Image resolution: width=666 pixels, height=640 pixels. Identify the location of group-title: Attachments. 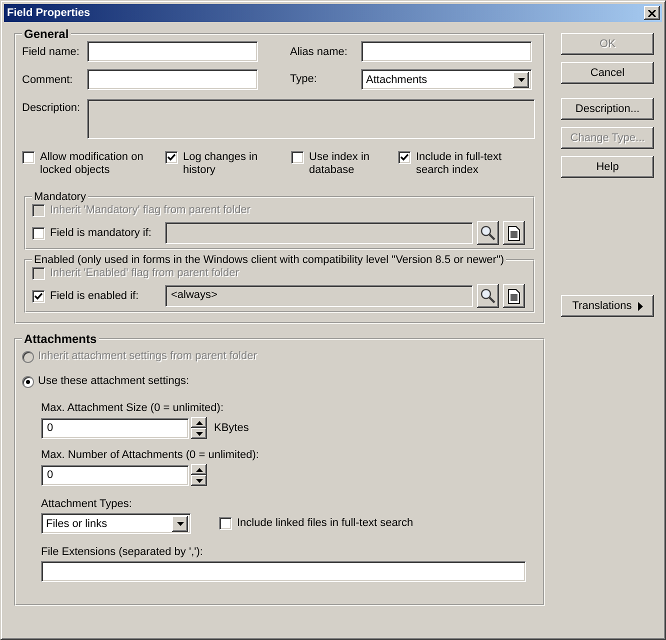
(60, 339).